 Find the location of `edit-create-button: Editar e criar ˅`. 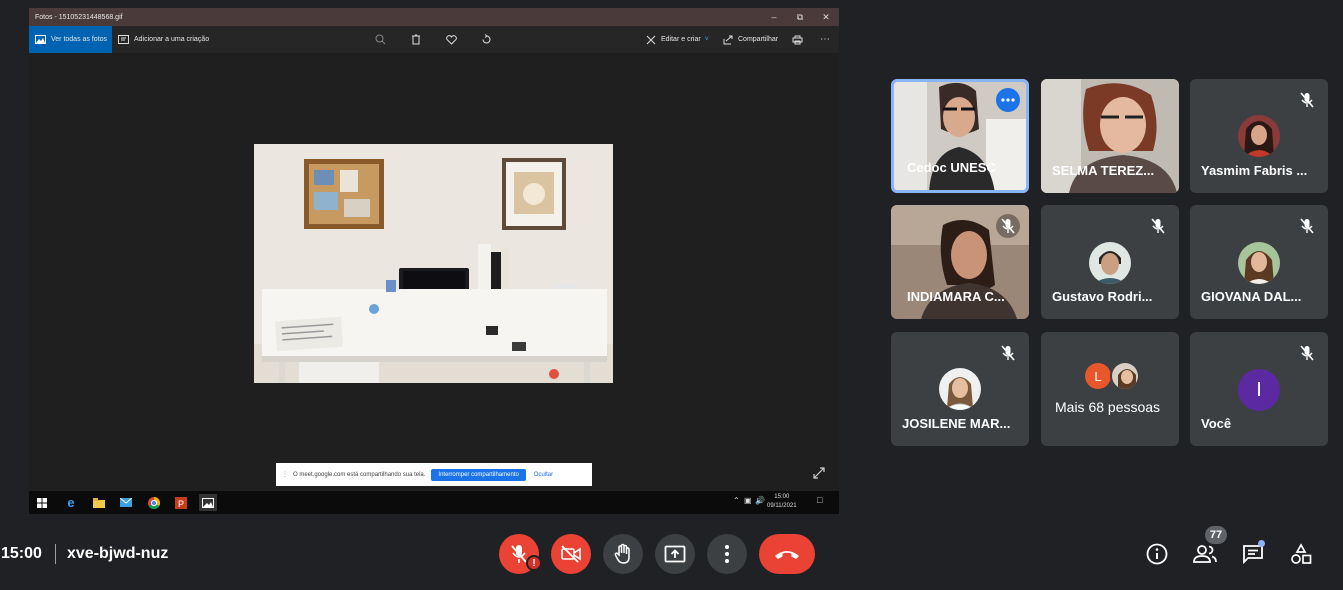

edit-create-button: Editar e criar ˅ is located at coordinates (677, 39).